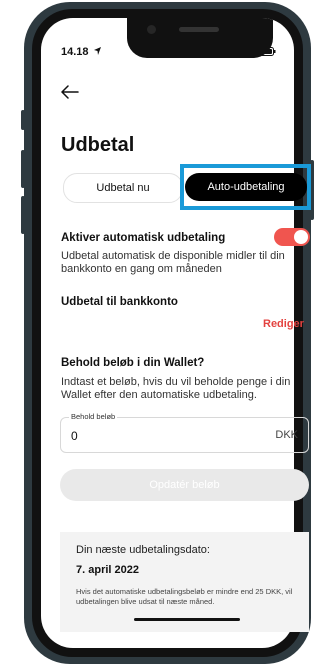  Describe the element at coordinates (23, 120) in the screenshot. I see `phone-side-button` at that location.